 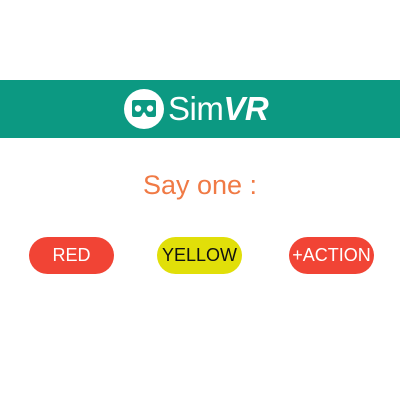 I want to click on vr-headset-icon, so click(x=144, y=109).